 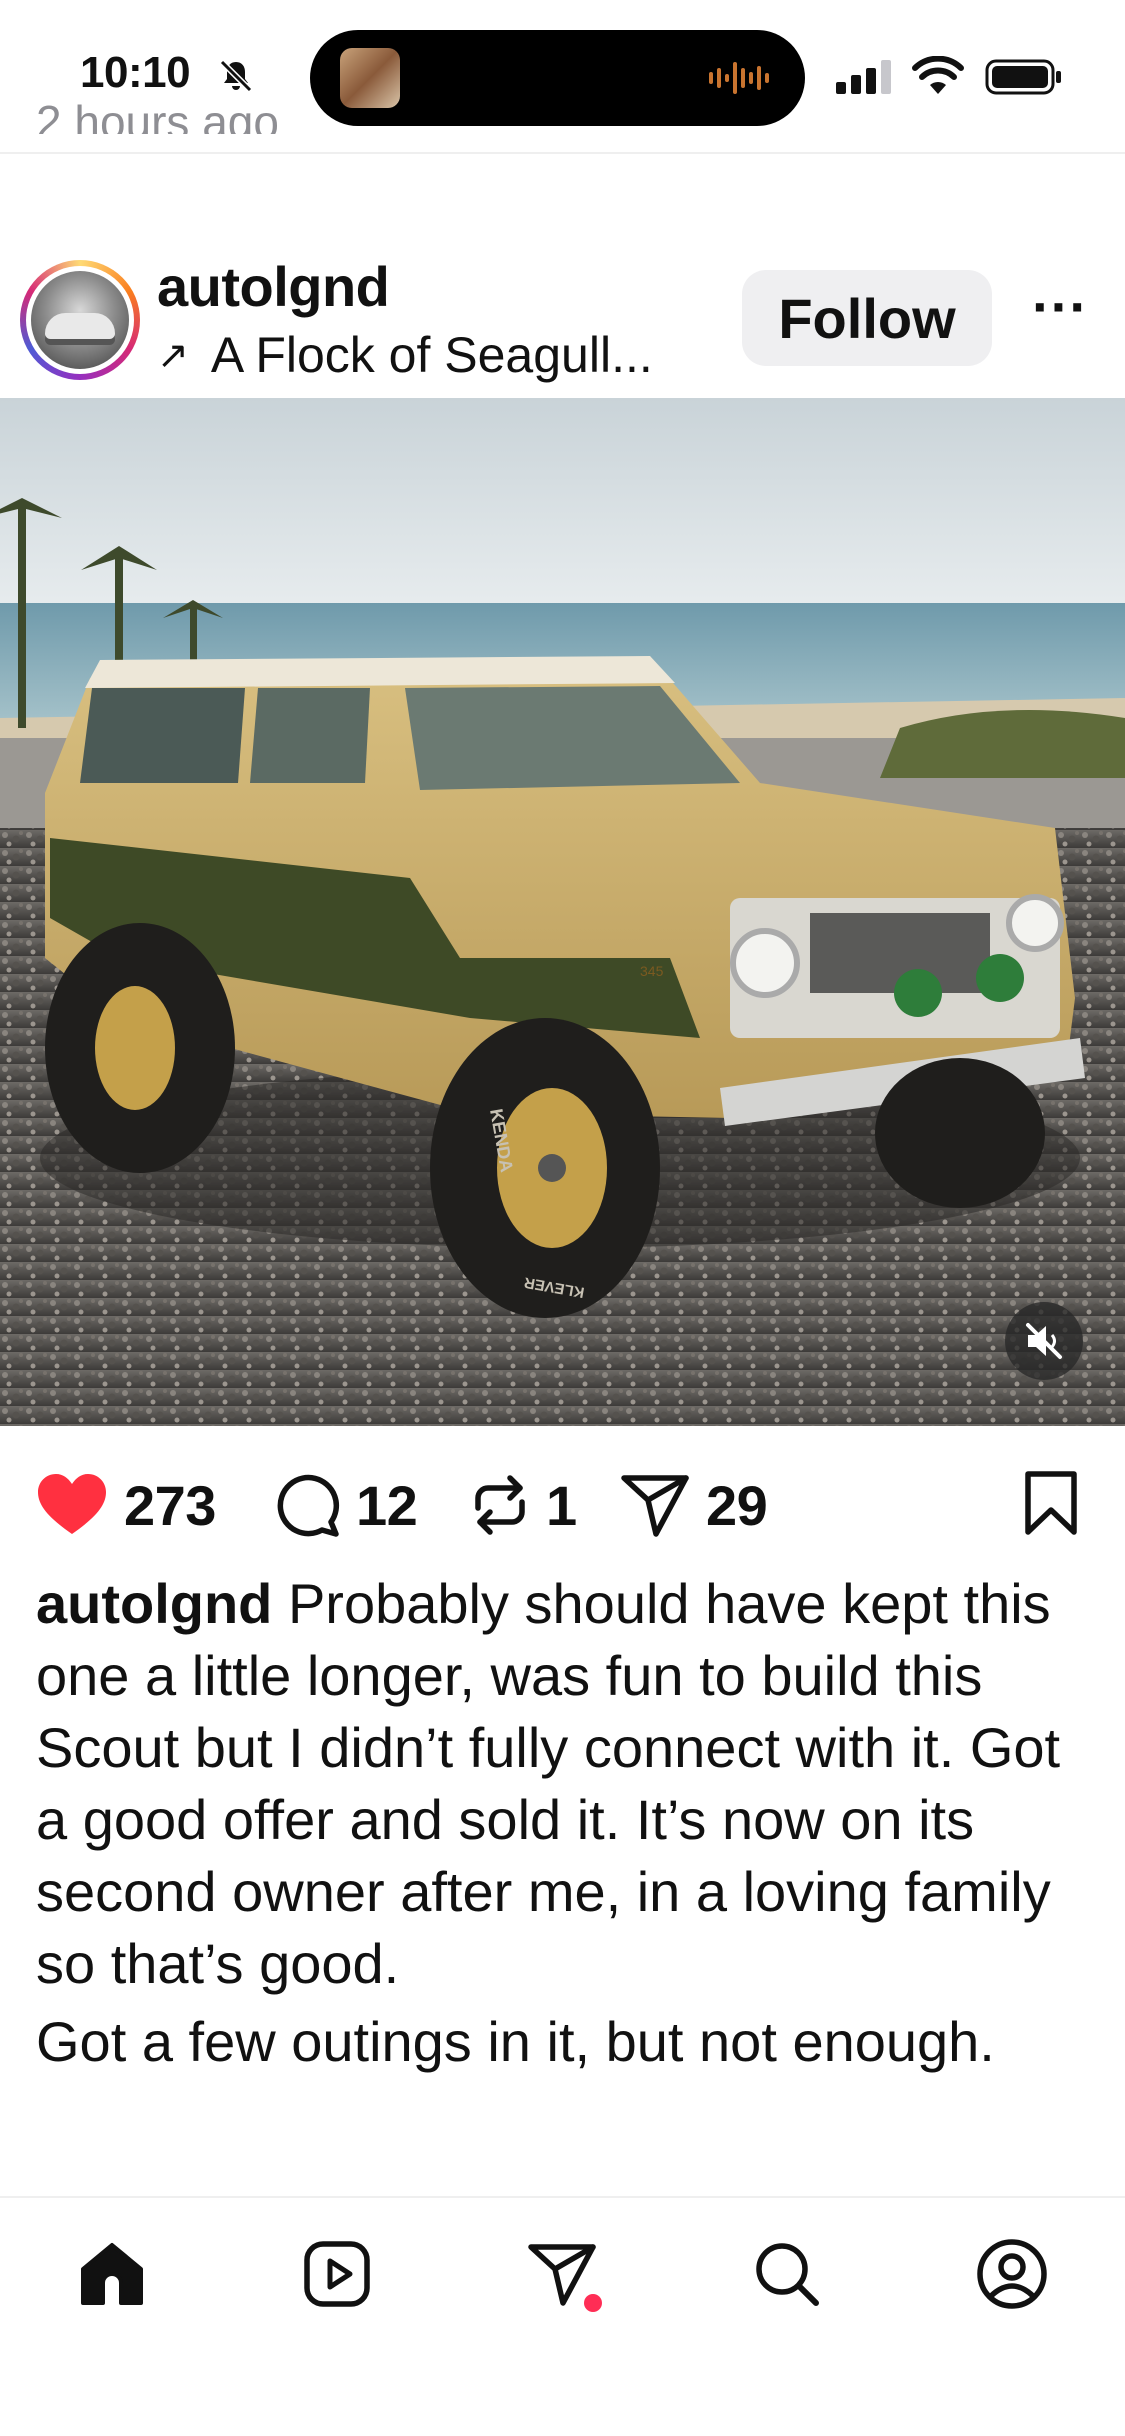 What do you see at coordinates (562, 2316) in the screenshot?
I see `bottom-navigation` at bounding box center [562, 2316].